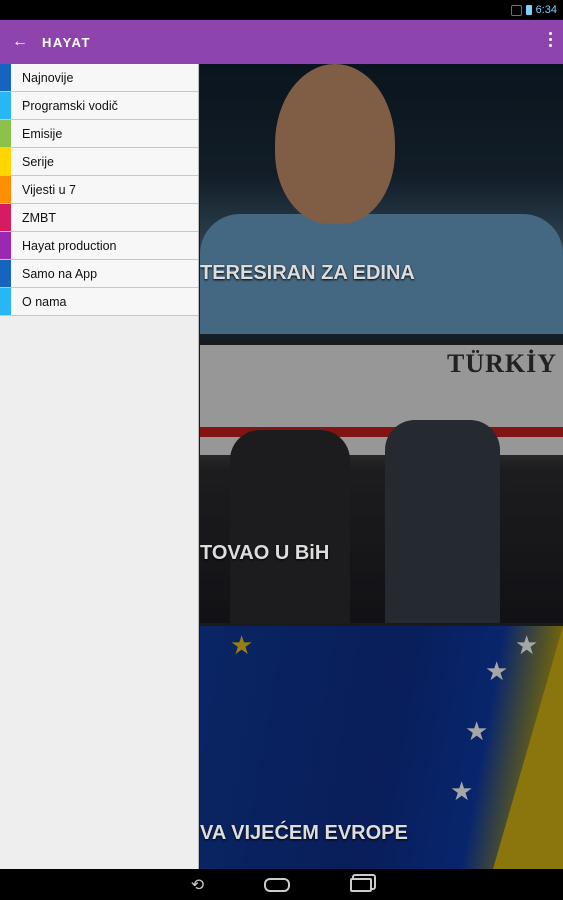 This screenshot has width=563, height=900. Describe the element at coordinates (516, 10) in the screenshot. I see `wifi-icon` at that location.